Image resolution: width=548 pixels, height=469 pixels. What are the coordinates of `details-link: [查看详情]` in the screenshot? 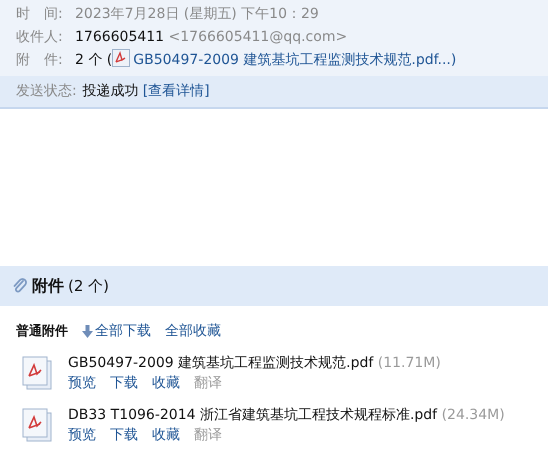 It's located at (176, 91).